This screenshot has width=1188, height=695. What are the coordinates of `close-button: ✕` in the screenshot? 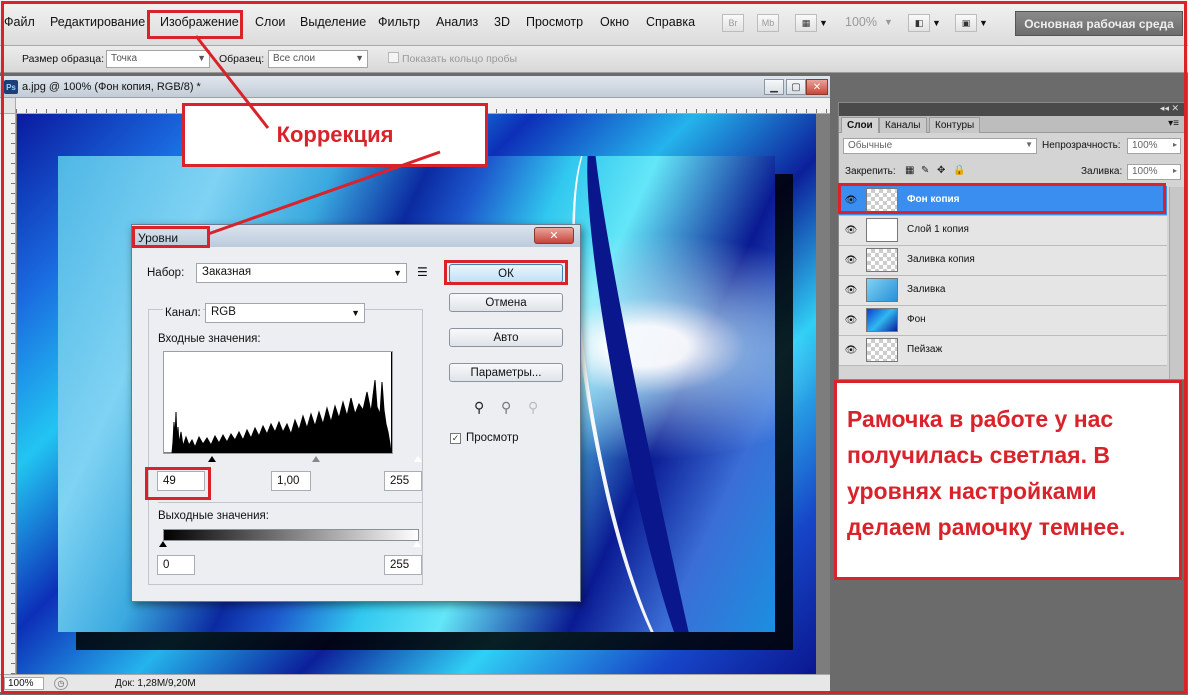 It's located at (817, 87).